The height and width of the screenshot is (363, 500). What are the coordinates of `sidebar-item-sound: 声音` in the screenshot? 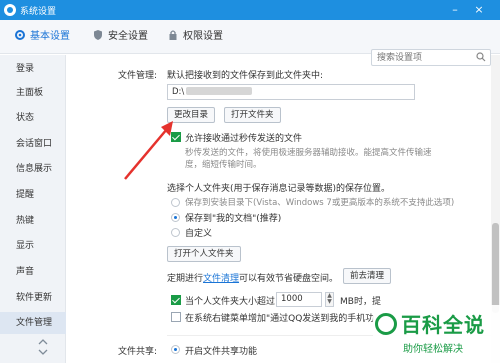 It's located at (33, 272).